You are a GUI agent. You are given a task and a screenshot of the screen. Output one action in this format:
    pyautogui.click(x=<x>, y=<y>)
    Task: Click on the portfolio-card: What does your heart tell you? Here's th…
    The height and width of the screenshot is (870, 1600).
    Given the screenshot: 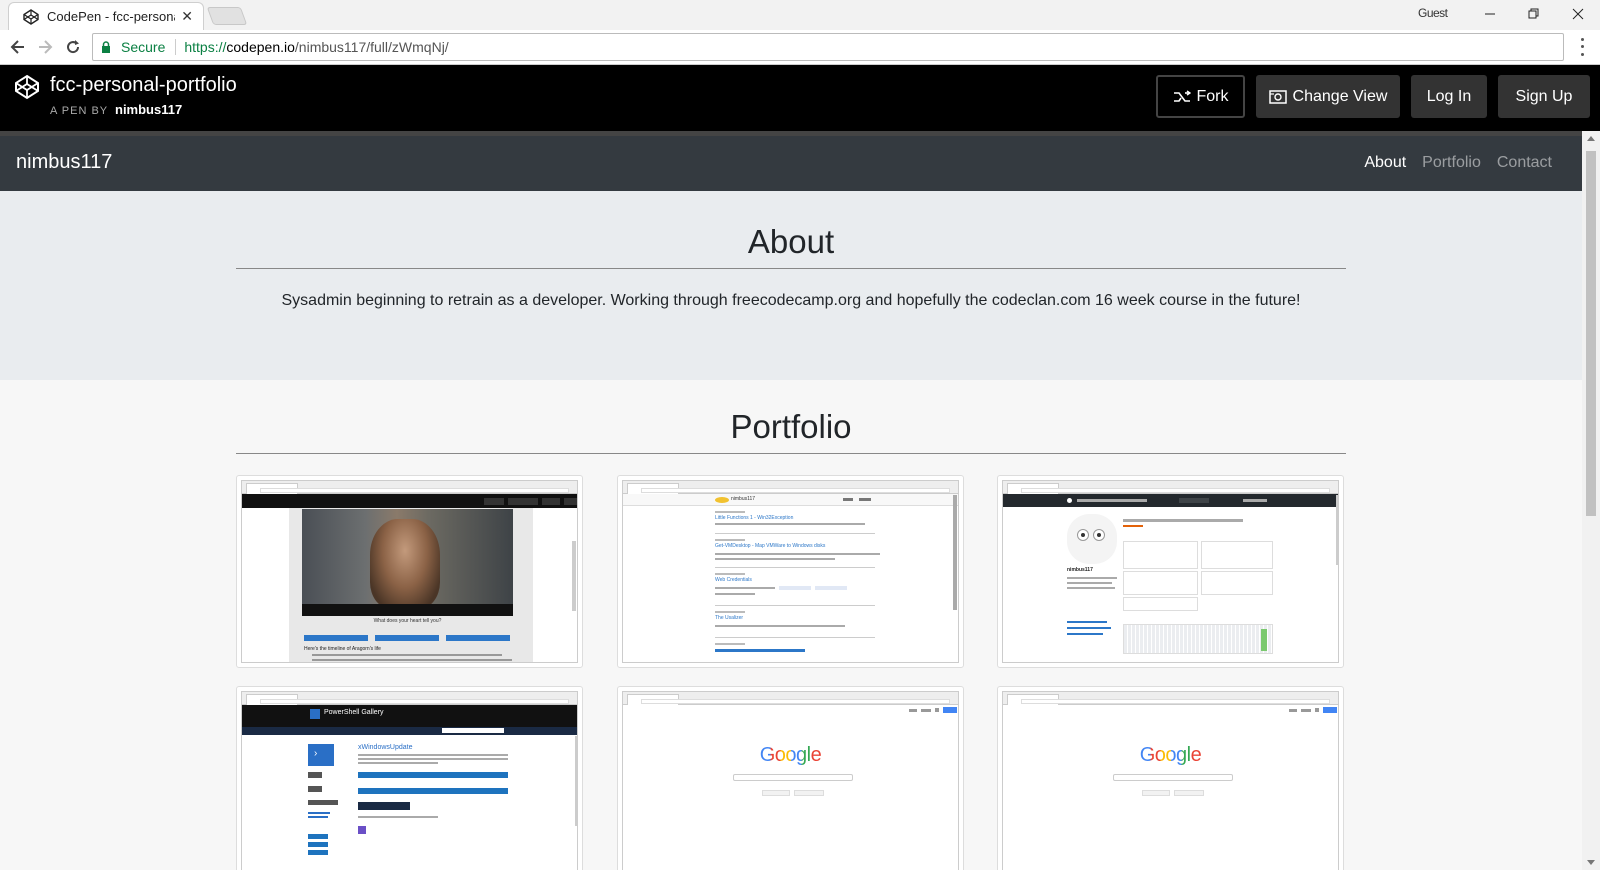 What is the action you would take?
    pyautogui.click(x=409, y=571)
    